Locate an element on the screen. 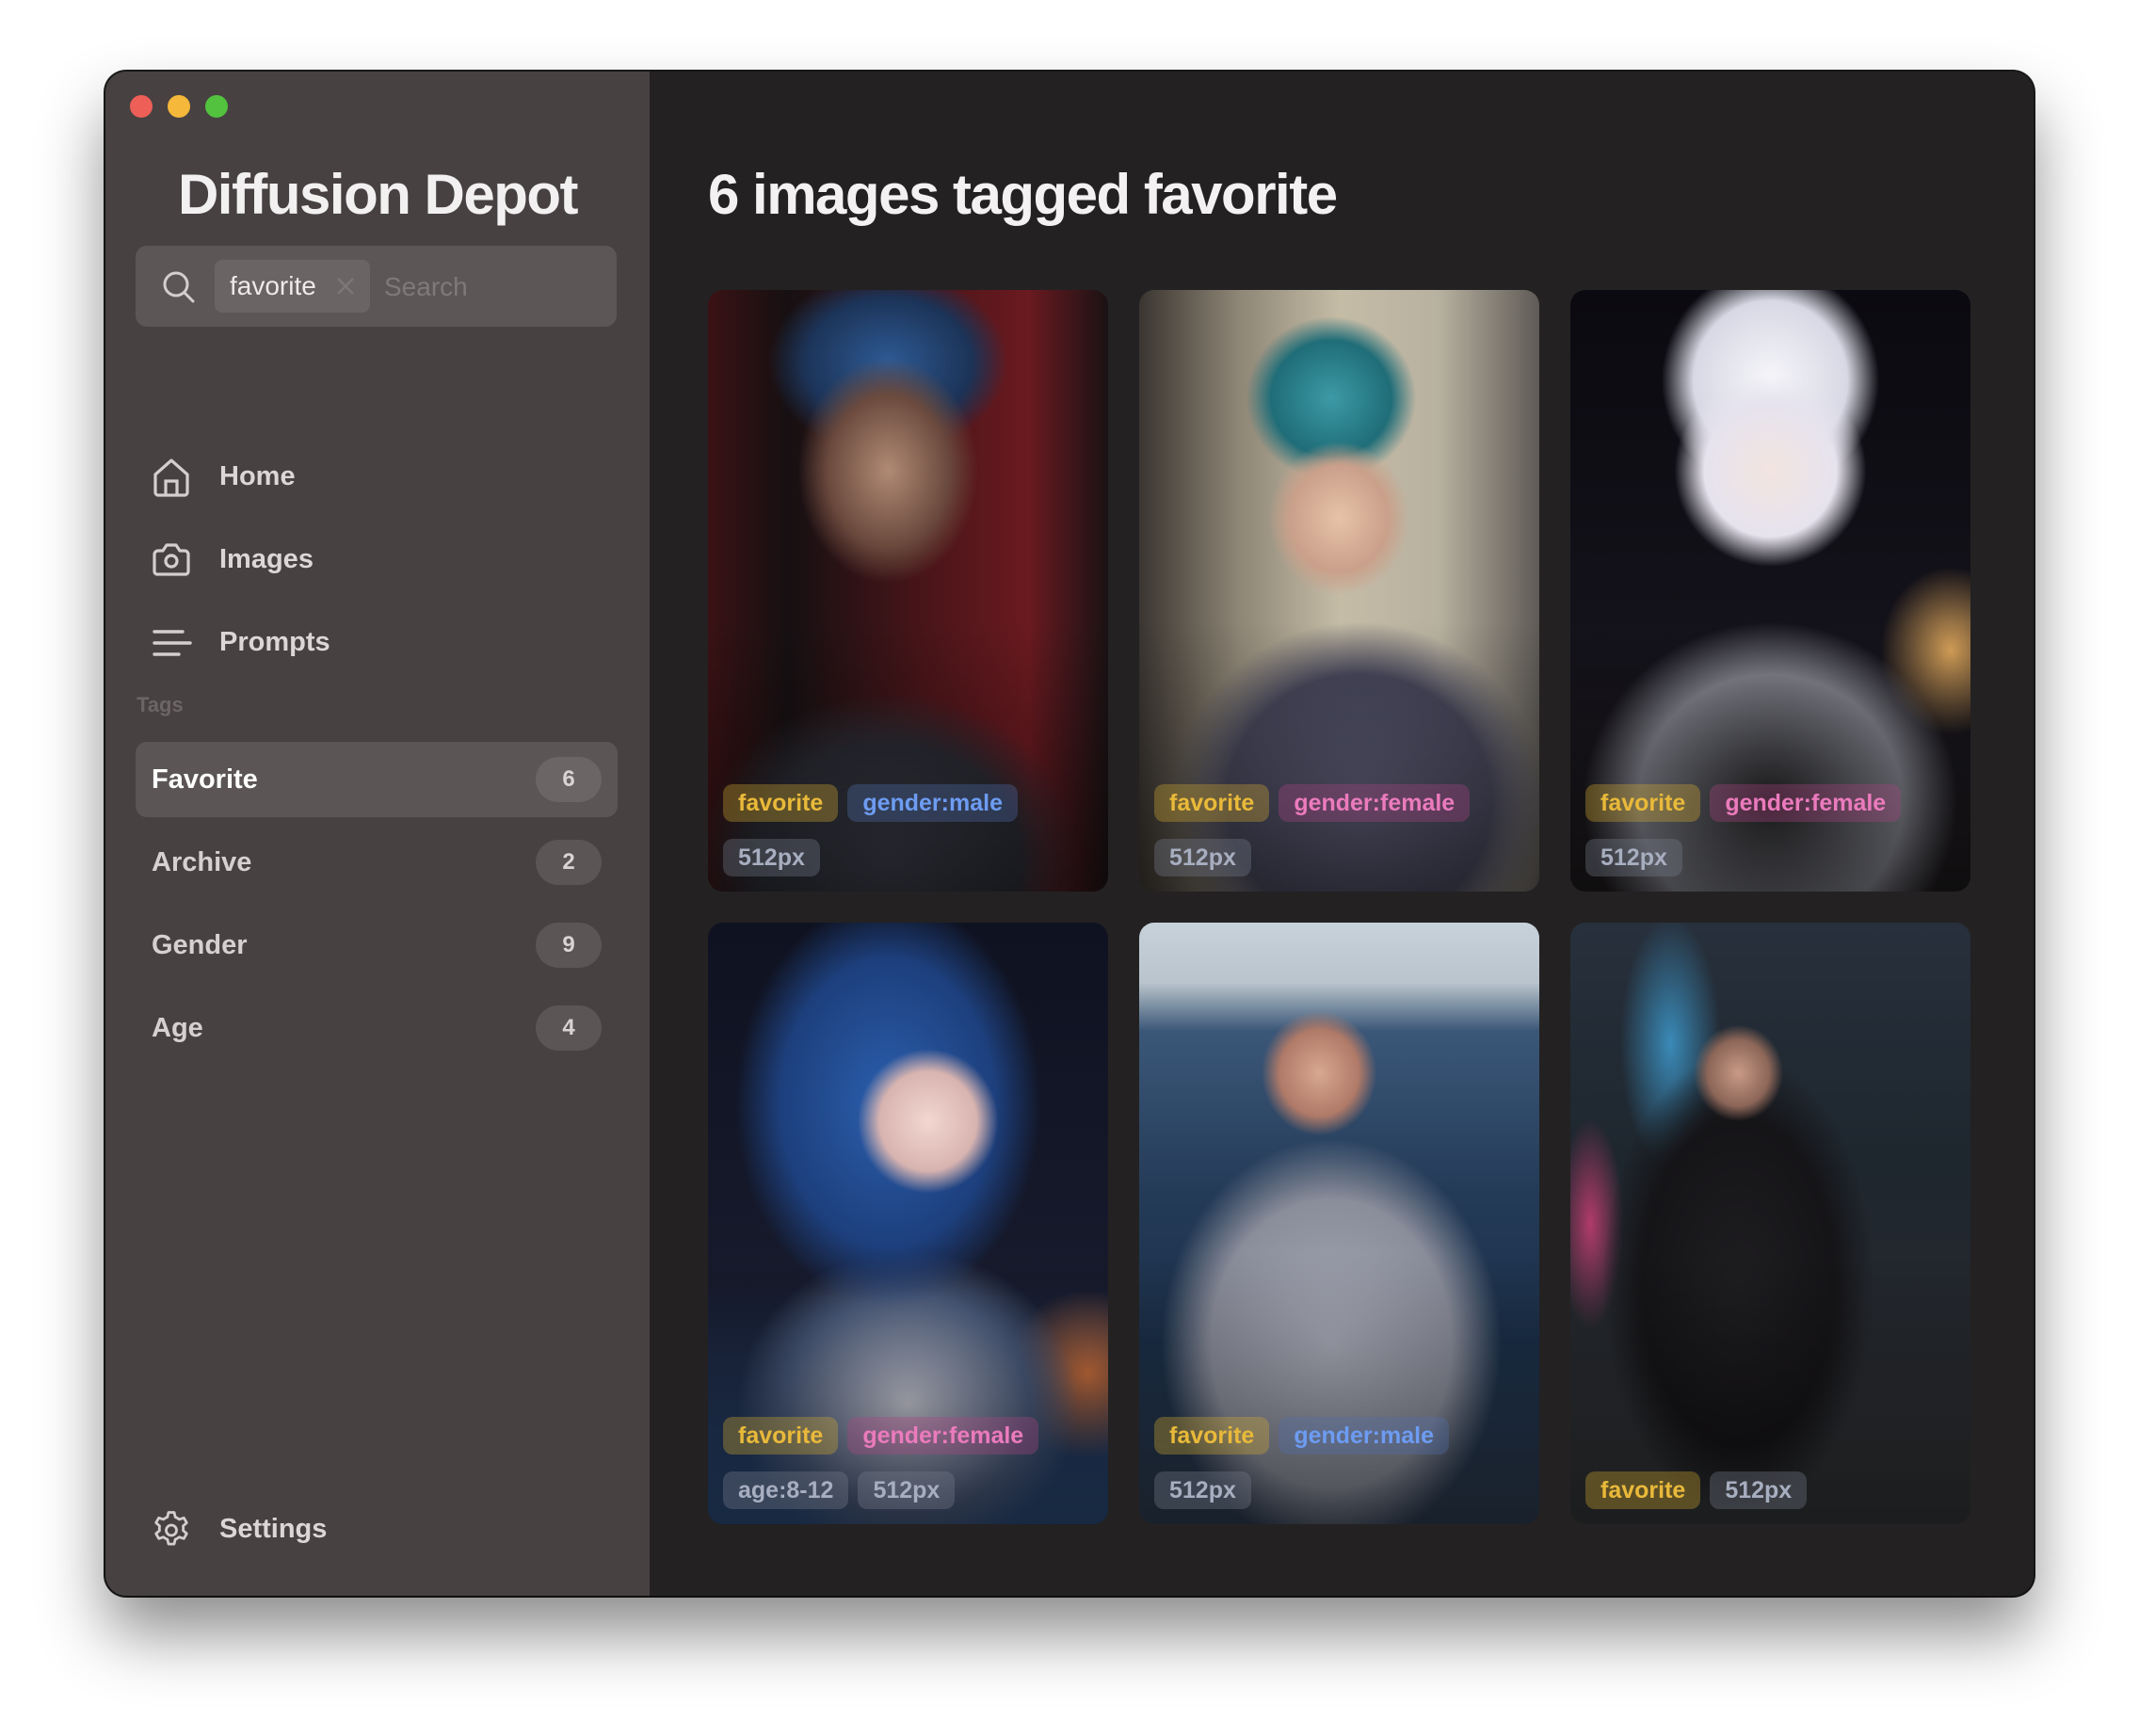  search-icon is located at coordinates (179, 287).